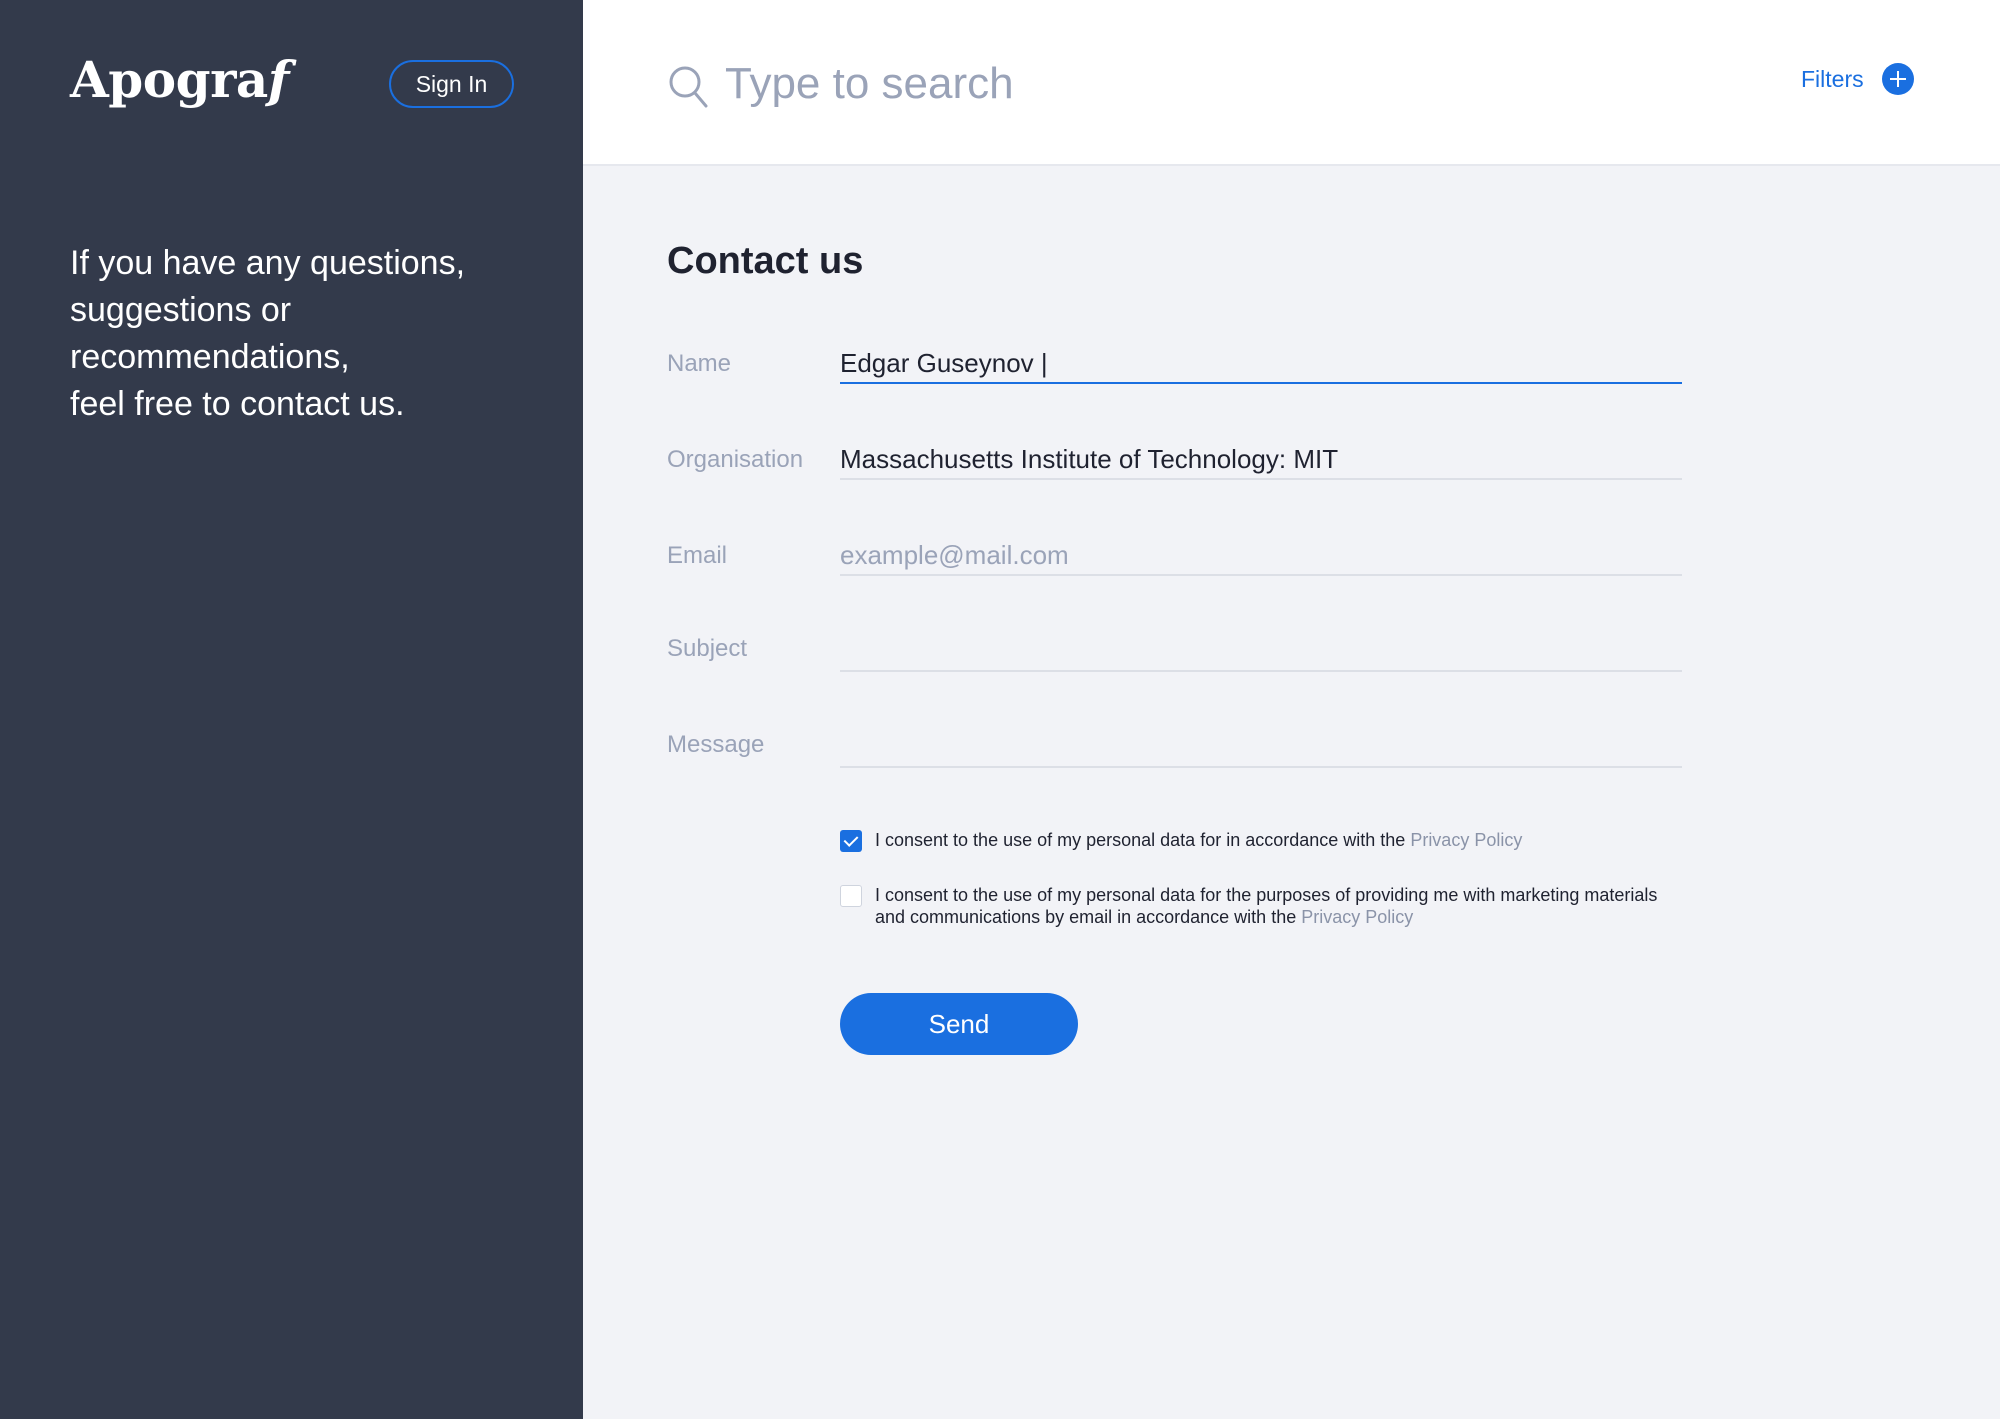 The height and width of the screenshot is (1419, 2000). Describe the element at coordinates (1261, 652) in the screenshot. I see `subject-field` at that location.